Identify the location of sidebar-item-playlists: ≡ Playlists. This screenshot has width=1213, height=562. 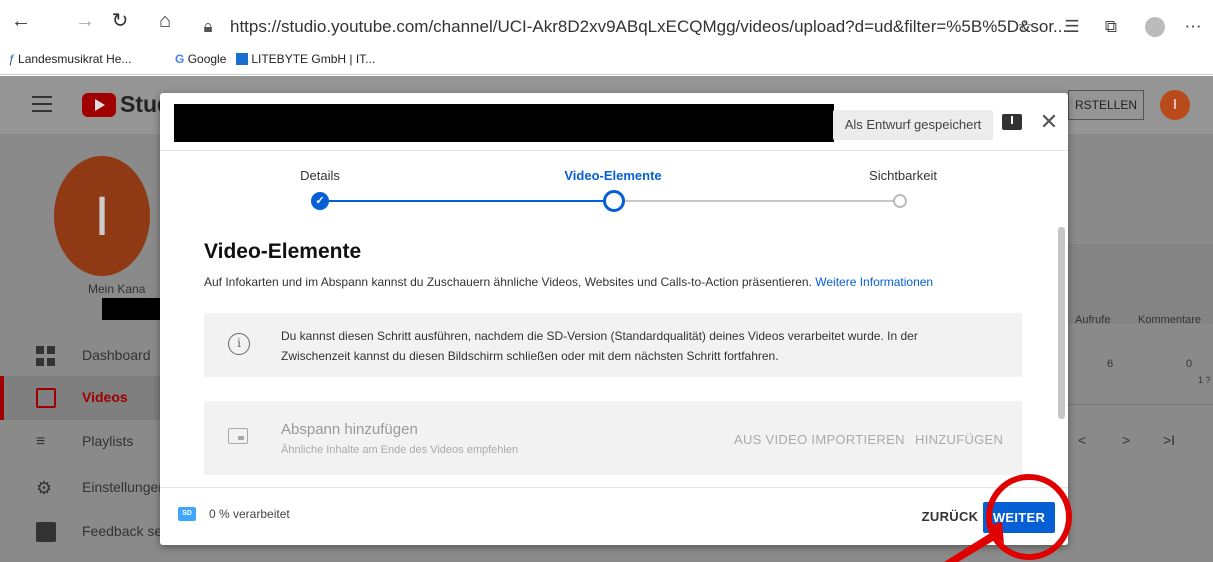
(85, 442).